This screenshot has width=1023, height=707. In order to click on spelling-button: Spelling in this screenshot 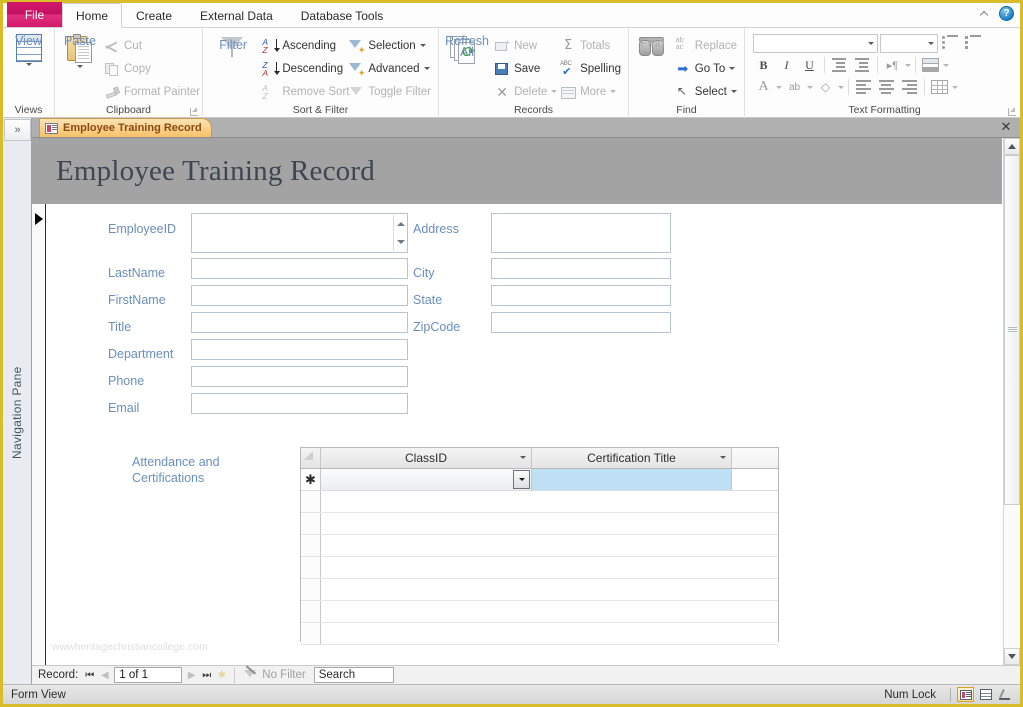, I will do `click(590, 68)`.